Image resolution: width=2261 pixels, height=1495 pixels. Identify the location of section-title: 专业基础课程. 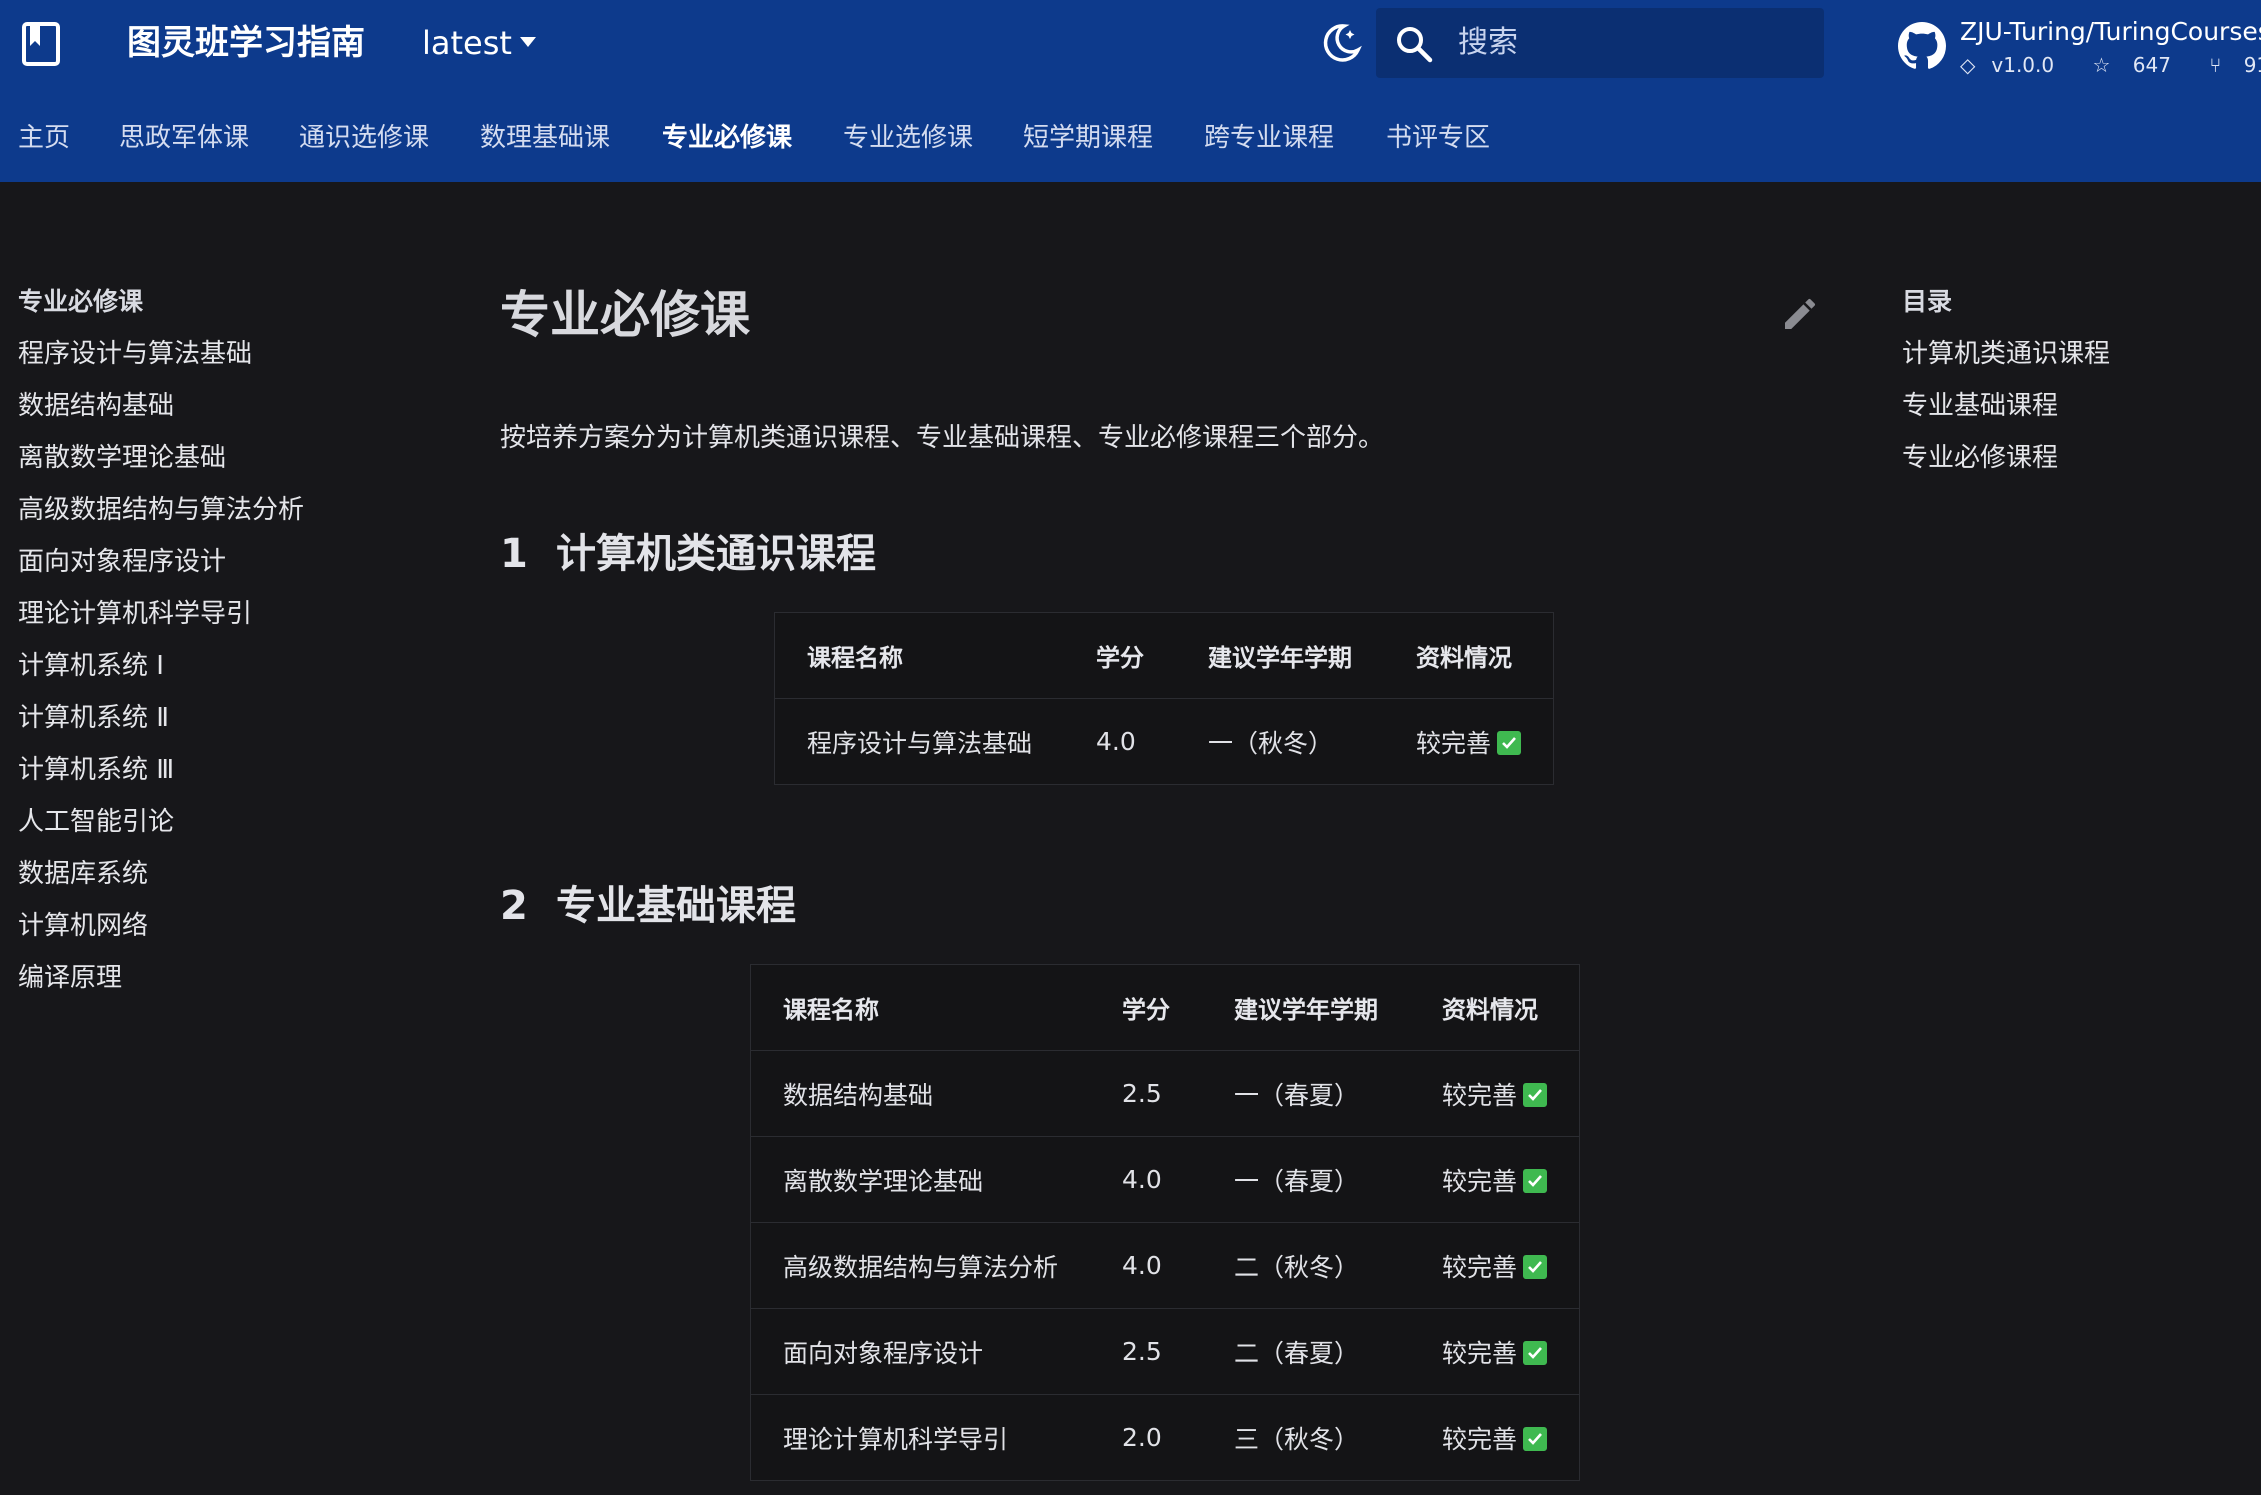
(676, 906).